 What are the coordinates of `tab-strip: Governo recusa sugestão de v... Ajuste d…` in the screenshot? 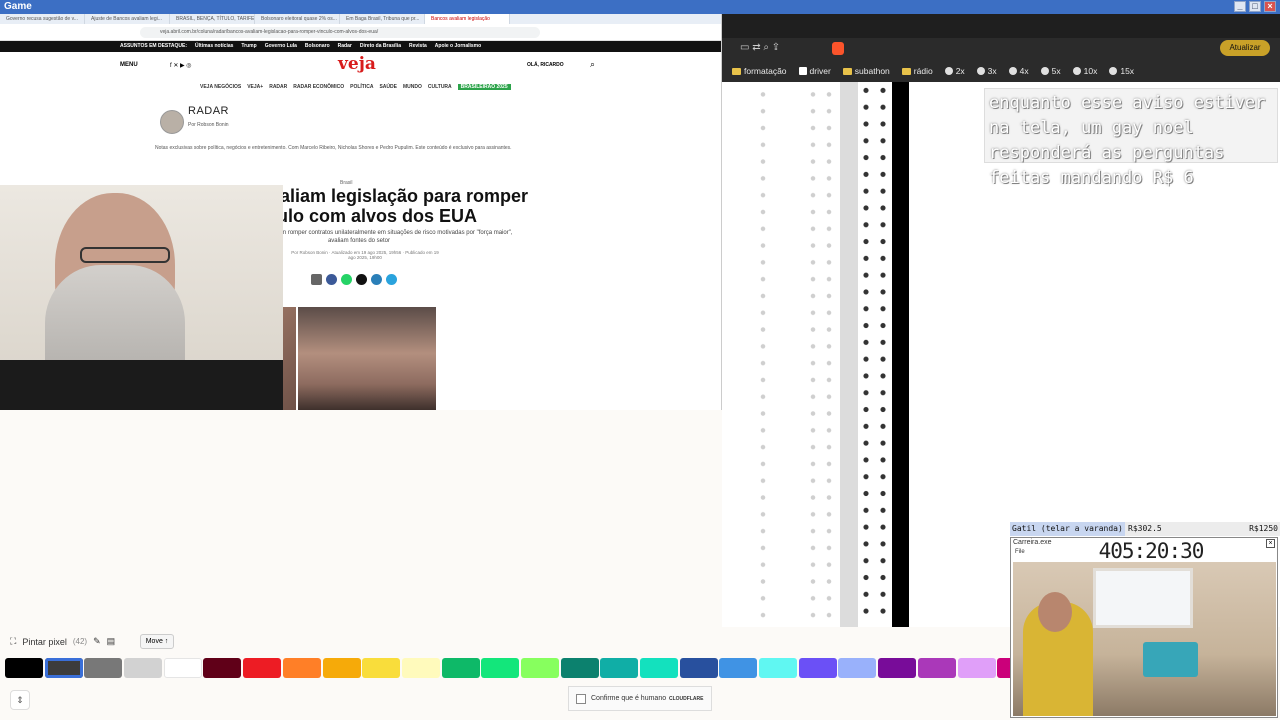 It's located at (360, 19).